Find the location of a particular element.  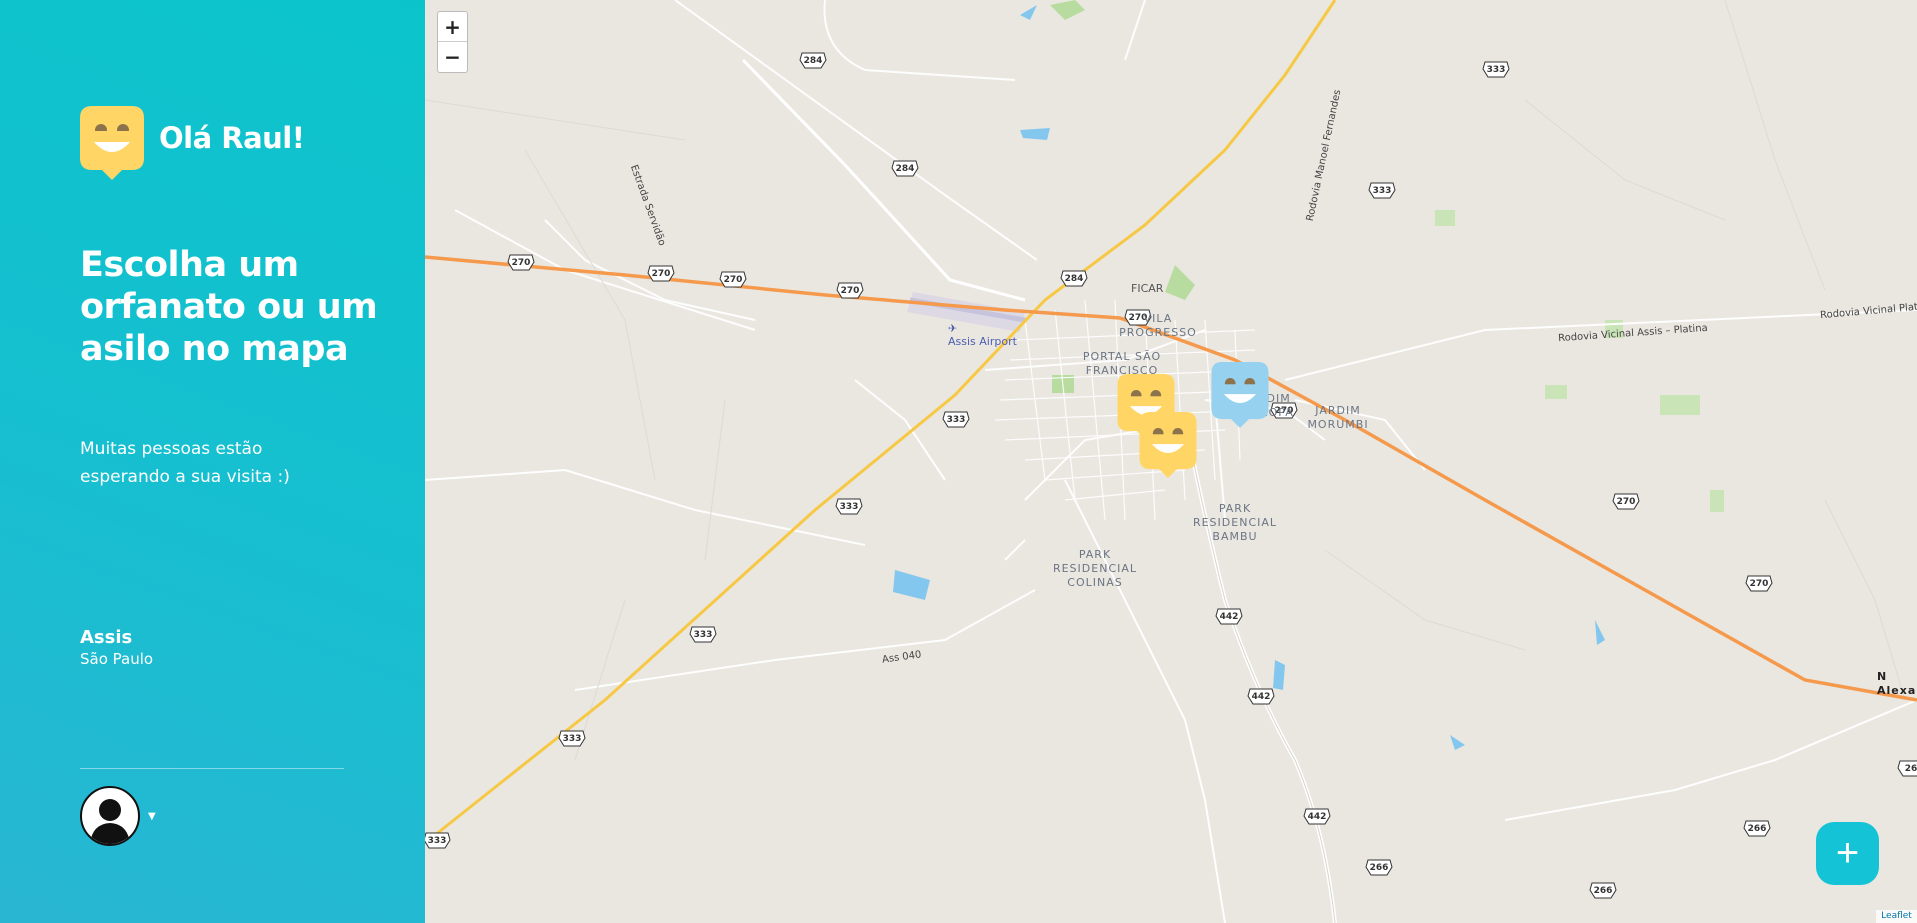

divider is located at coordinates (212, 768).